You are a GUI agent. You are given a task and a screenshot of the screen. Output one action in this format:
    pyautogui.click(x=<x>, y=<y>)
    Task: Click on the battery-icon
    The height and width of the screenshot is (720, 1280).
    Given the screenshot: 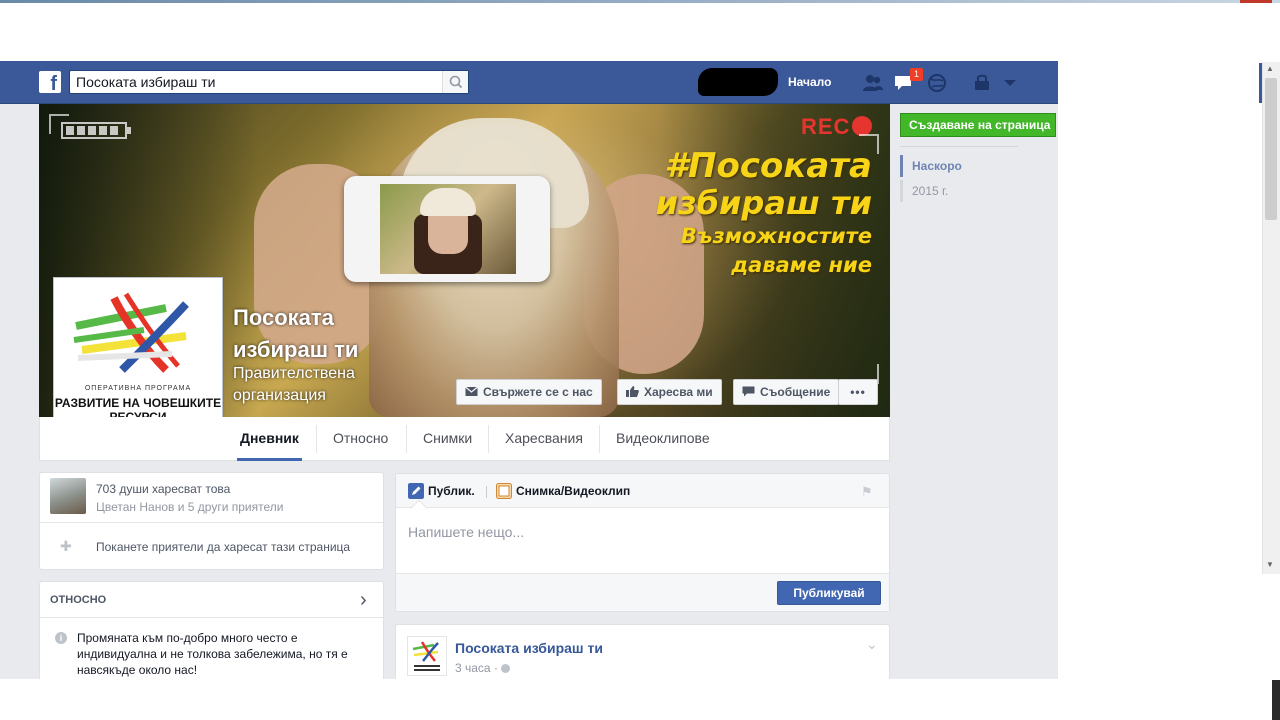 What is the action you would take?
    pyautogui.click(x=96, y=130)
    